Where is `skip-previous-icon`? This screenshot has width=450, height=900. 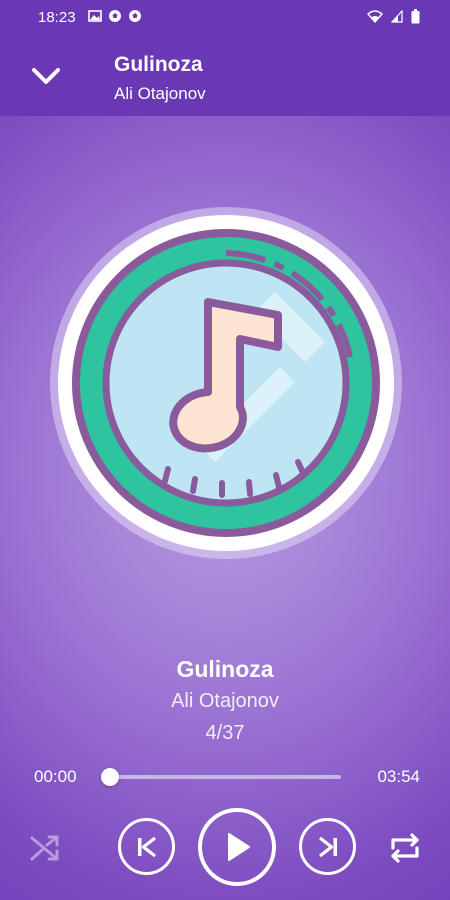 skip-previous-icon is located at coordinates (146, 846).